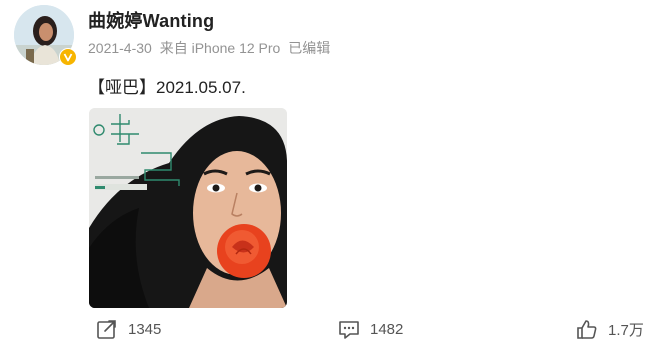  What do you see at coordinates (145, 329) in the screenshot?
I see `repost-count: 1345` at bounding box center [145, 329].